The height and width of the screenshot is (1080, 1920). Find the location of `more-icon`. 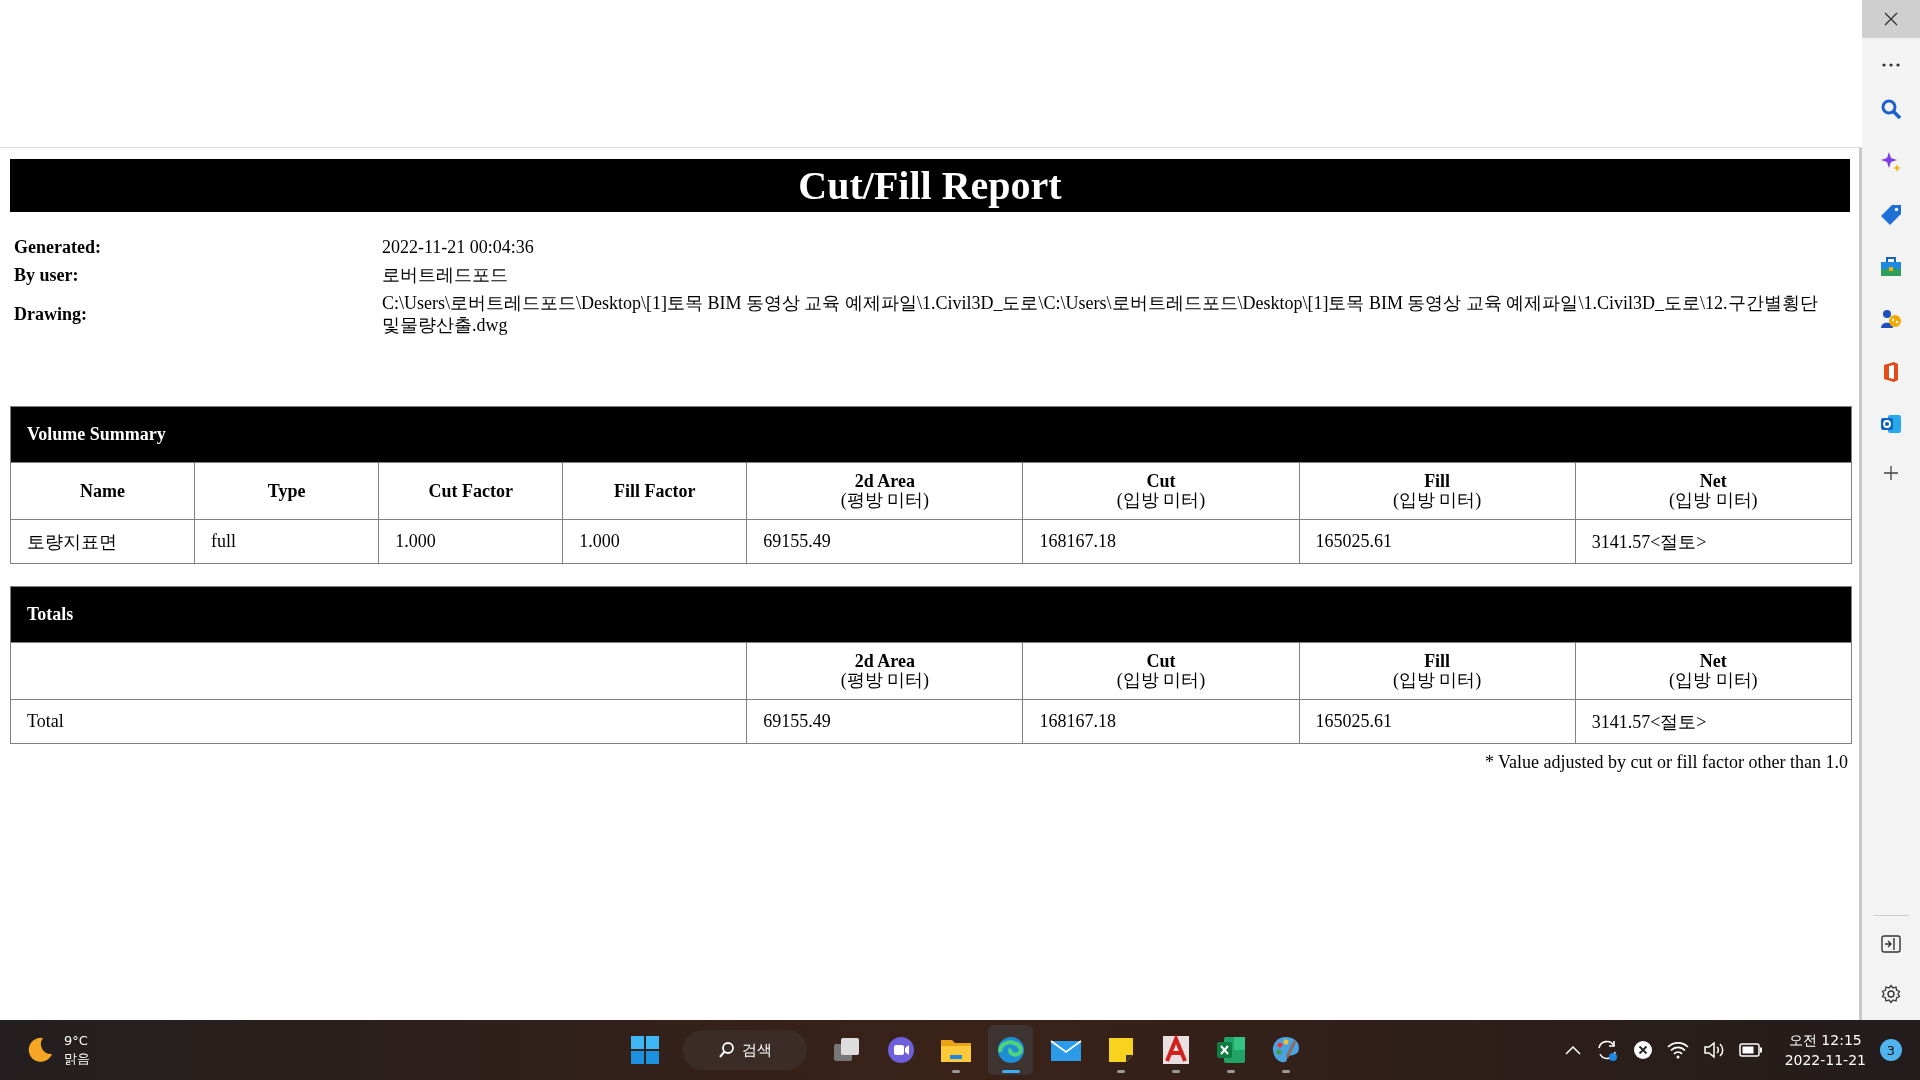

more-icon is located at coordinates (1891, 65).